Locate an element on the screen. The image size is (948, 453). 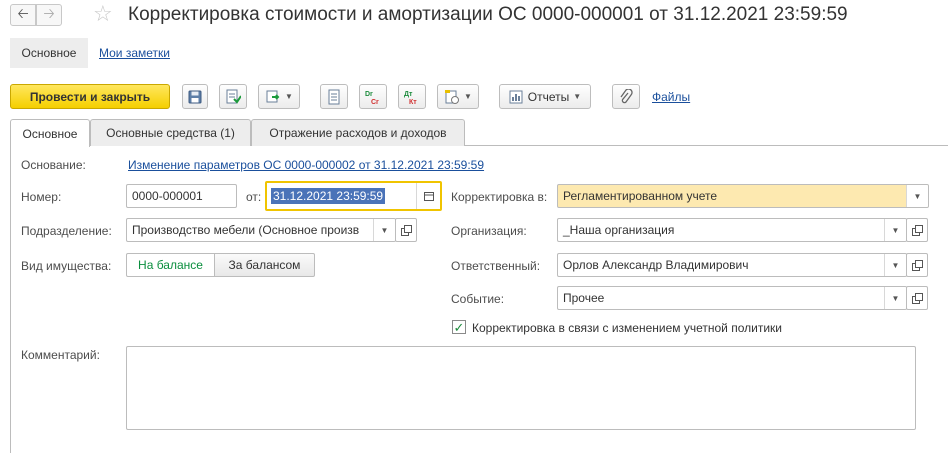
list-icon is located at coordinates (334, 96).